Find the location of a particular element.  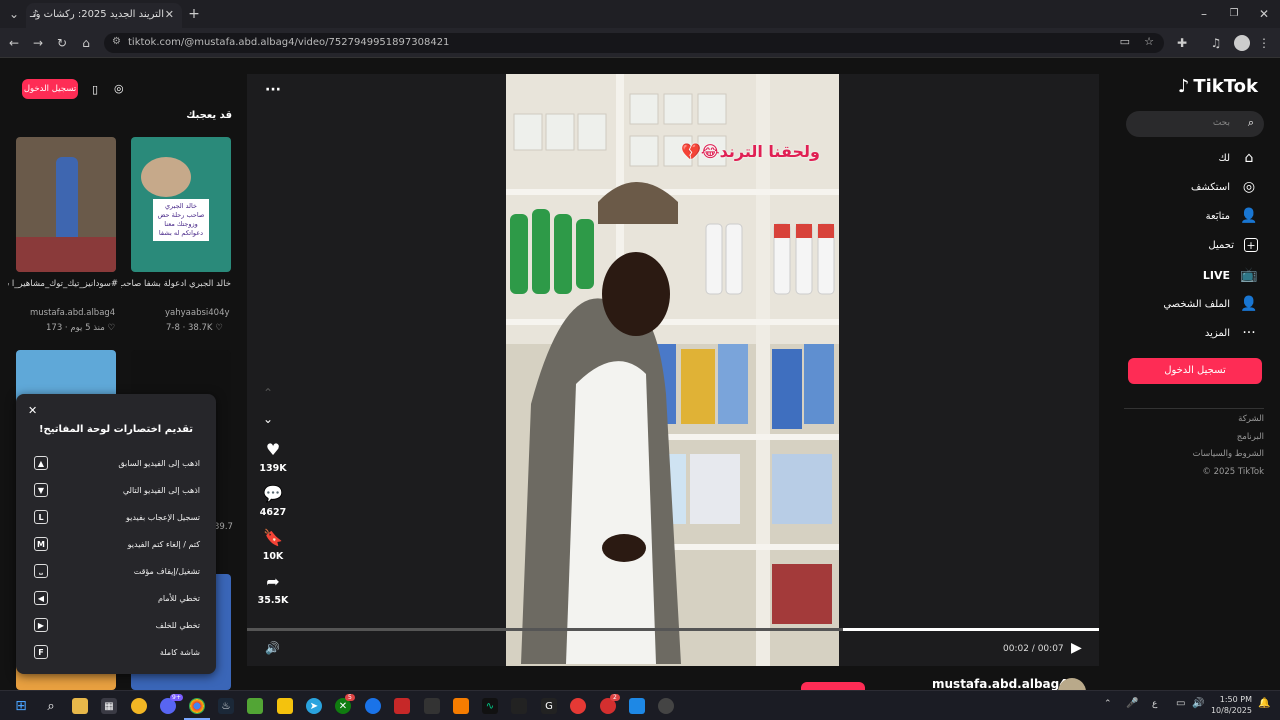

clock: 1:50 PM 10/8/2025 is located at coordinates (1230, 705).